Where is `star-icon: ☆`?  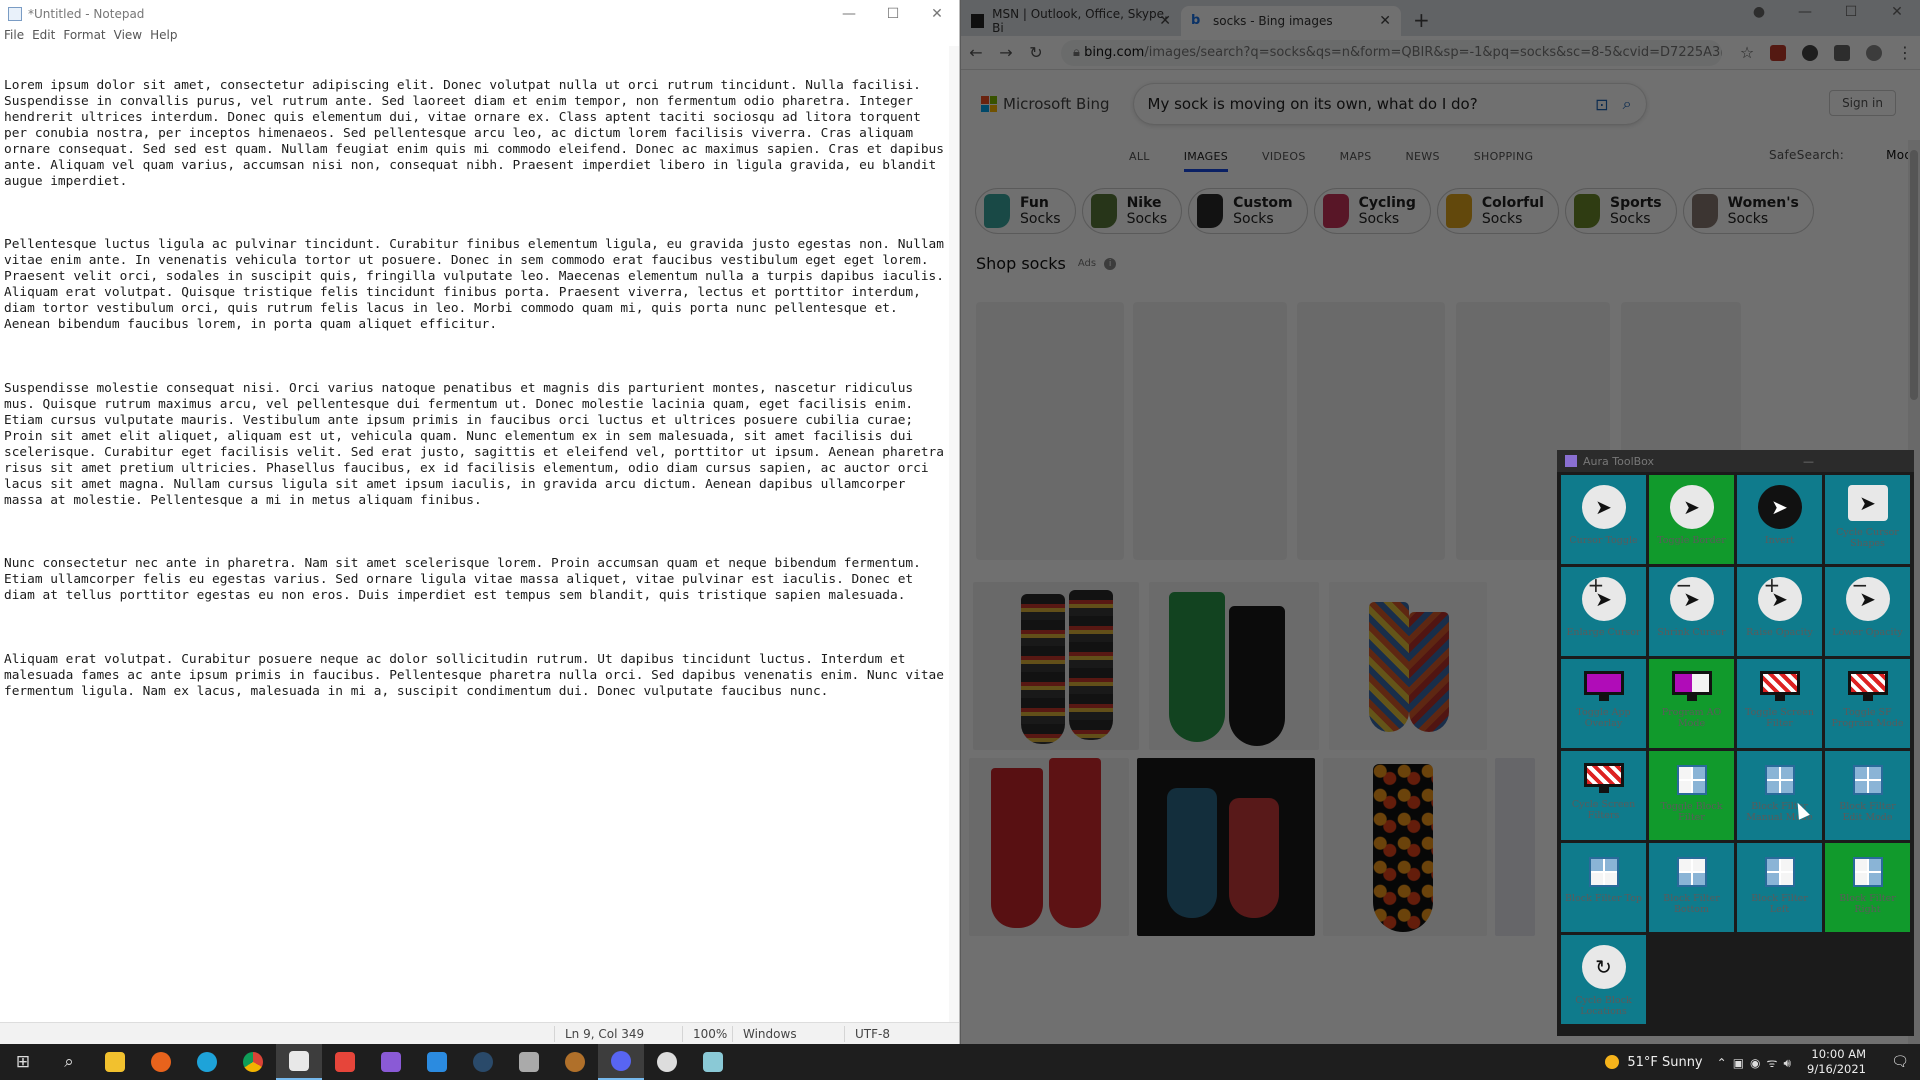
star-icon: ☆ is located at coordinates (1747, 52).